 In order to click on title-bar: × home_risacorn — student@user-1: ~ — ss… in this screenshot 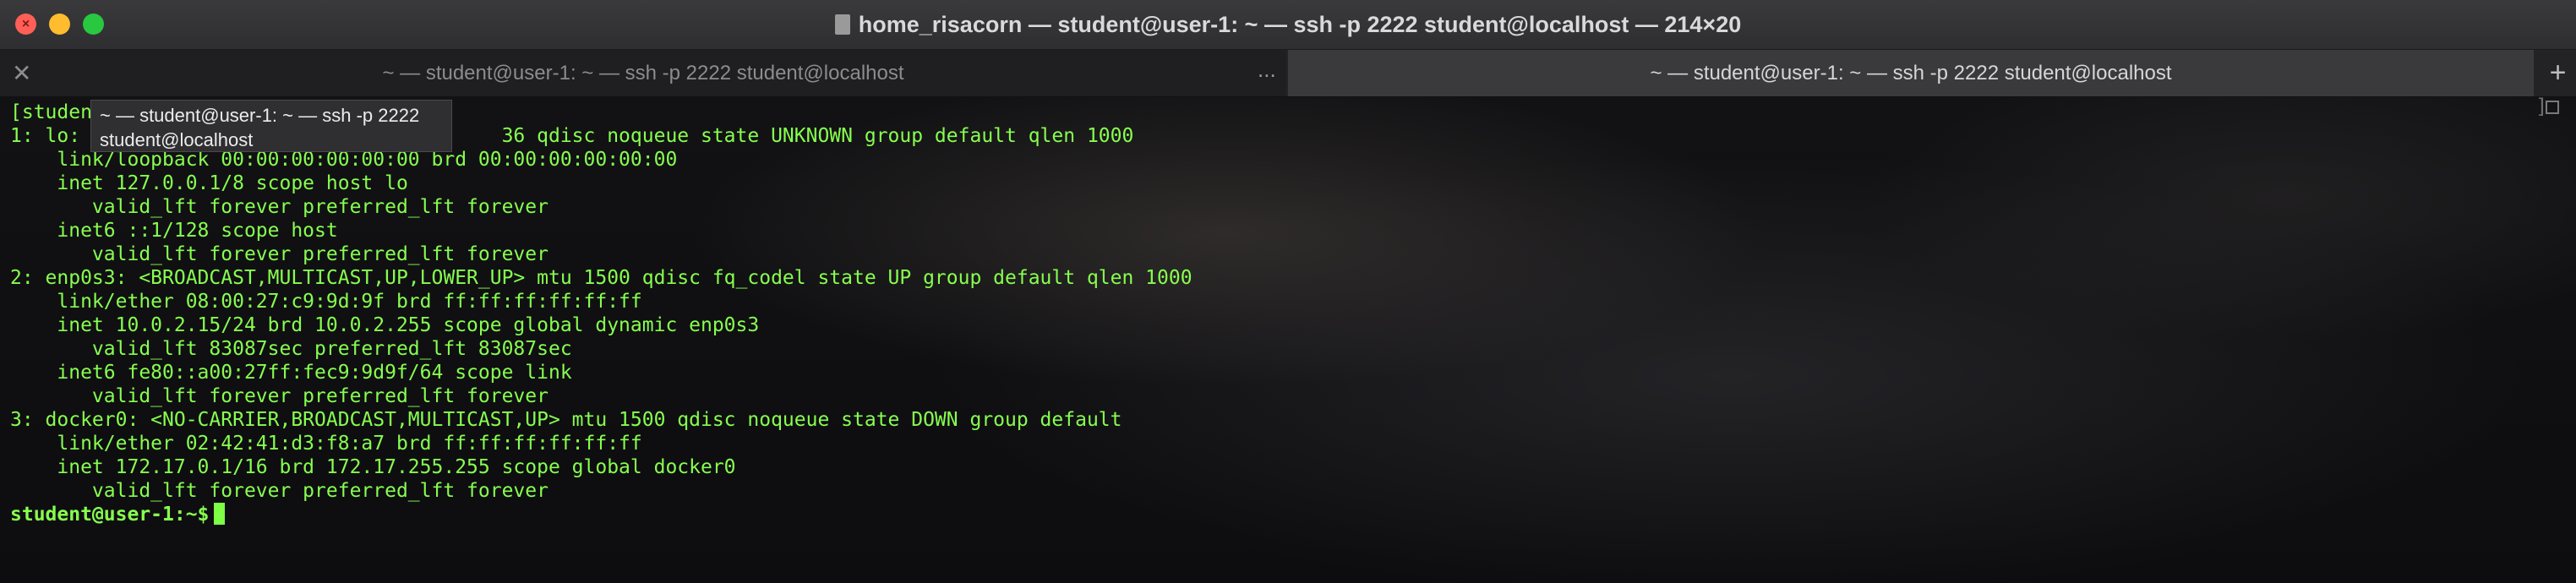, I will do `click(1288, 25)`.